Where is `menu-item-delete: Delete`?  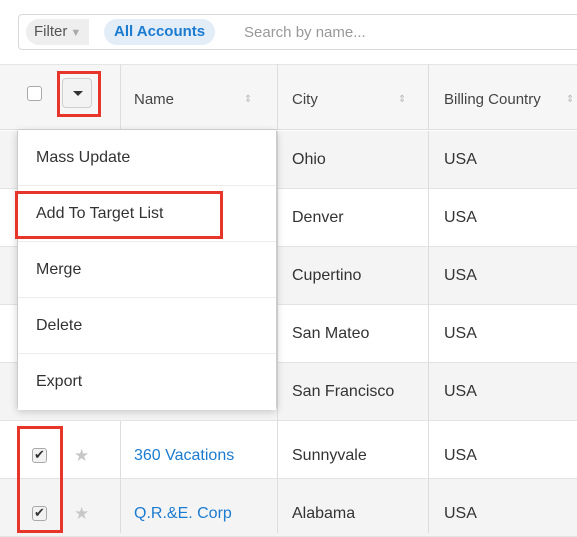 menu-item-delete: Delete is located at coordinates (147, 326).